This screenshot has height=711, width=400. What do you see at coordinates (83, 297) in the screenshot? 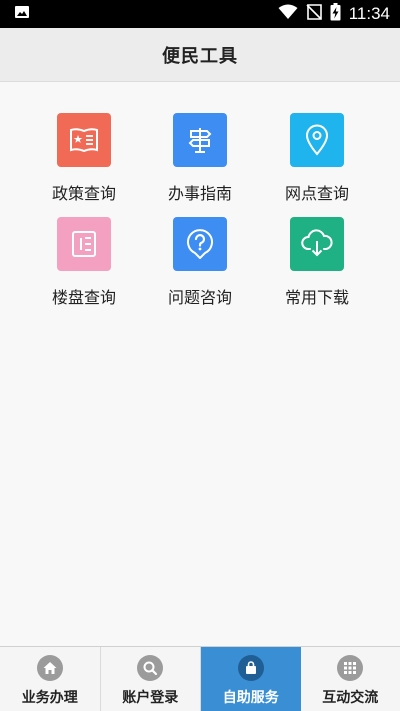
I see `tool-label: 楼盘查询` at bounding box center [83, 297].